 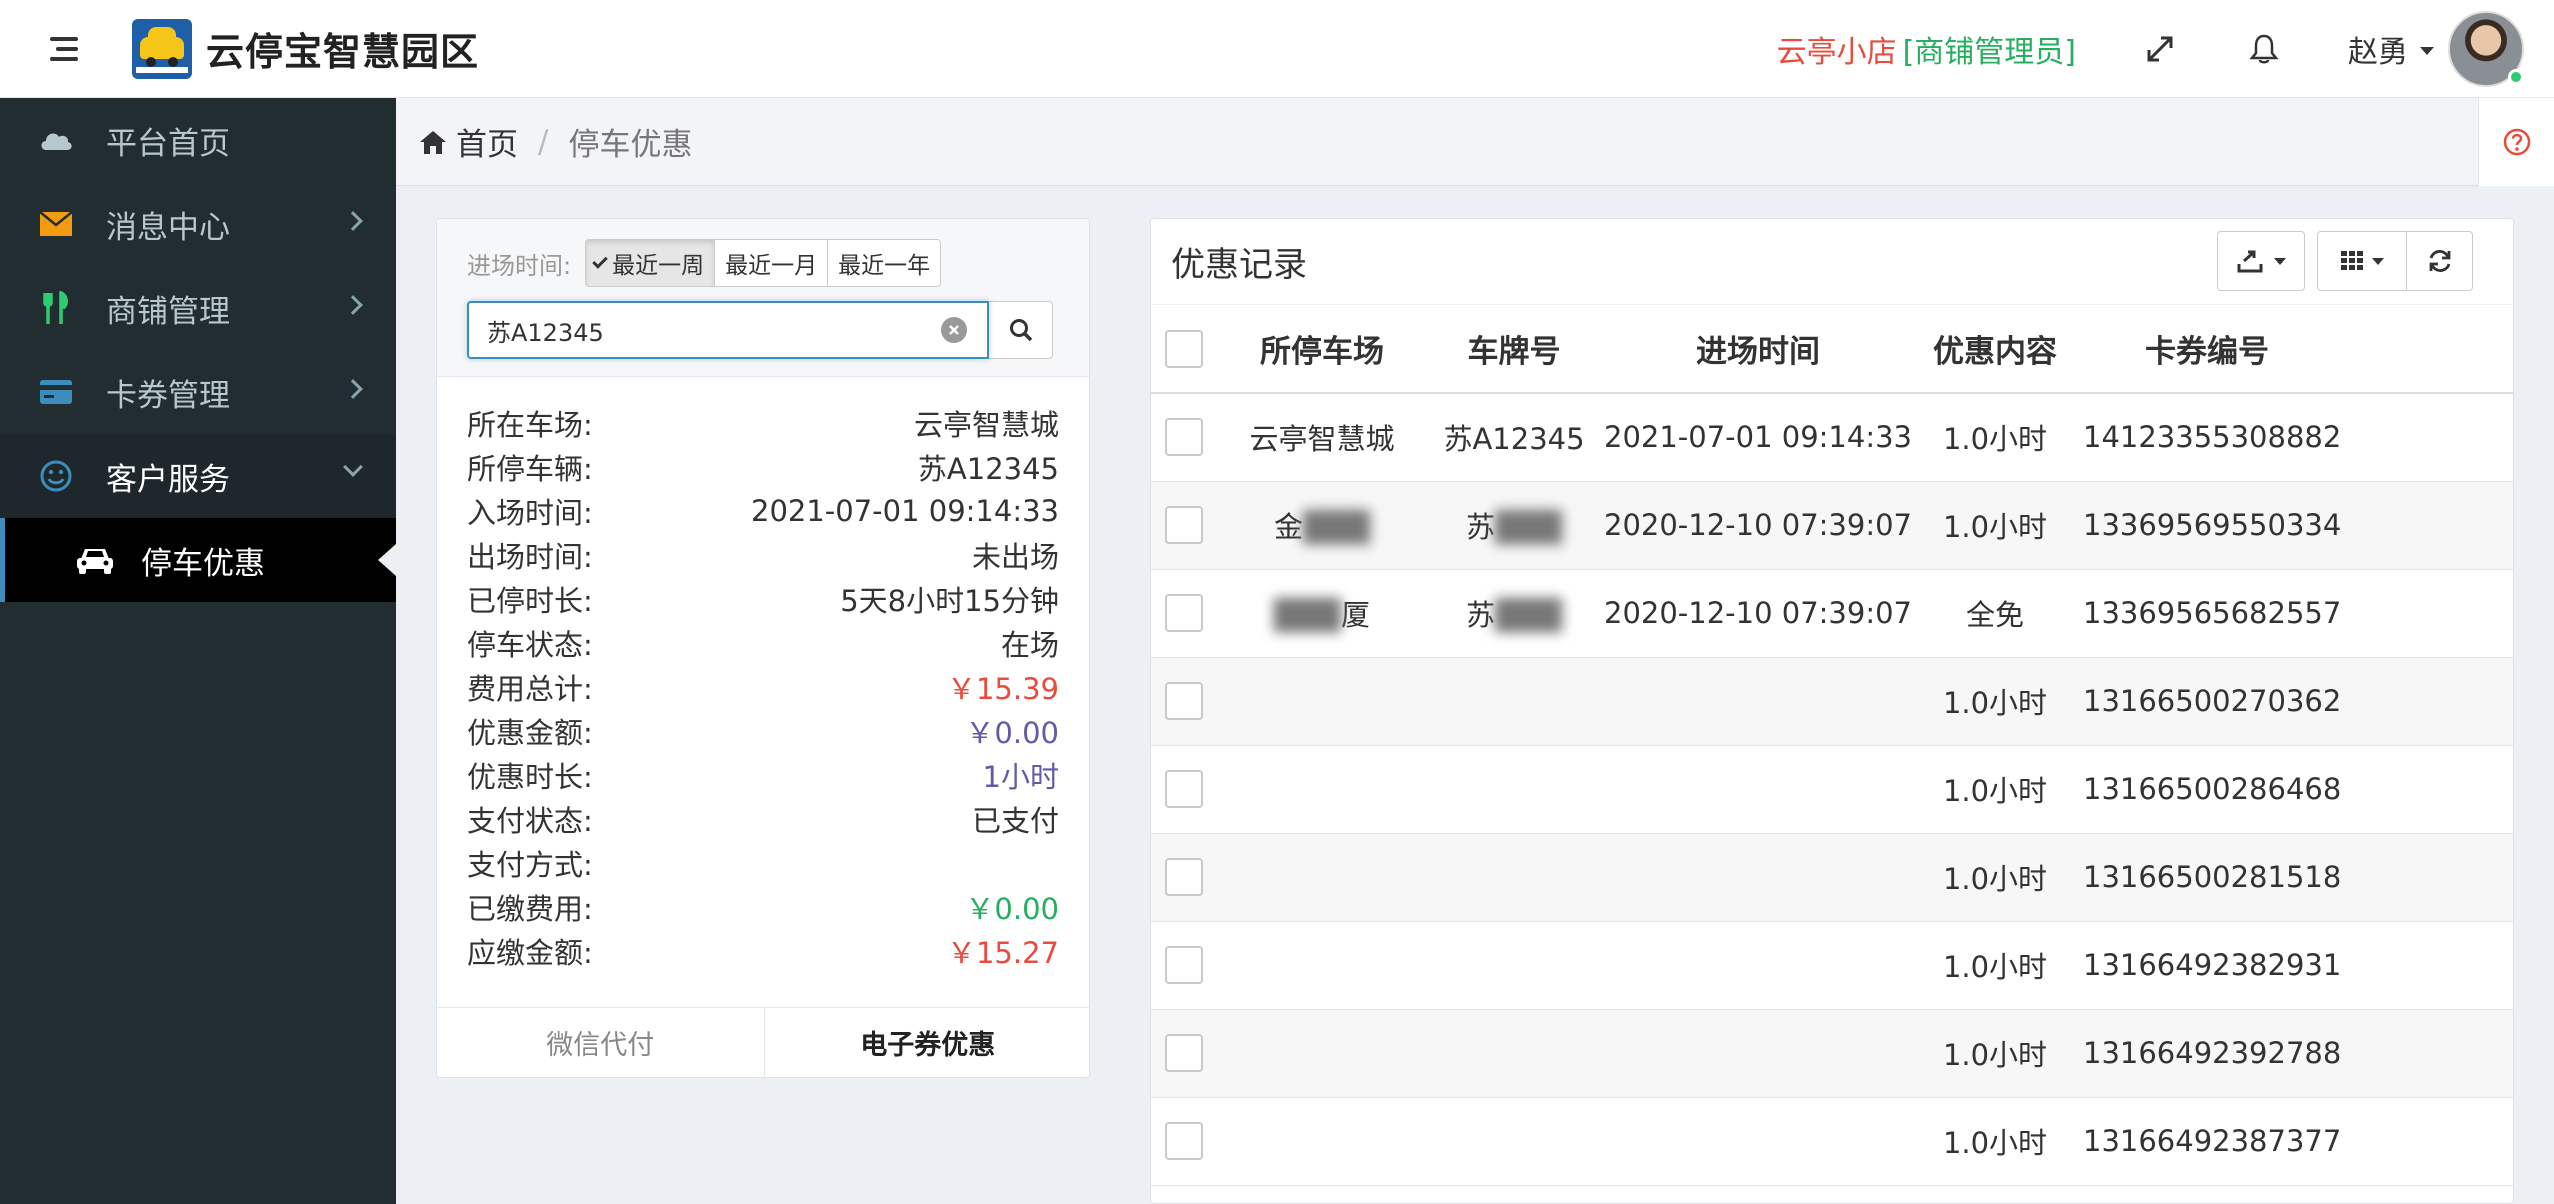 I want to click on sidebar-item-label: 商铺管理, so click(x=168, y=311).